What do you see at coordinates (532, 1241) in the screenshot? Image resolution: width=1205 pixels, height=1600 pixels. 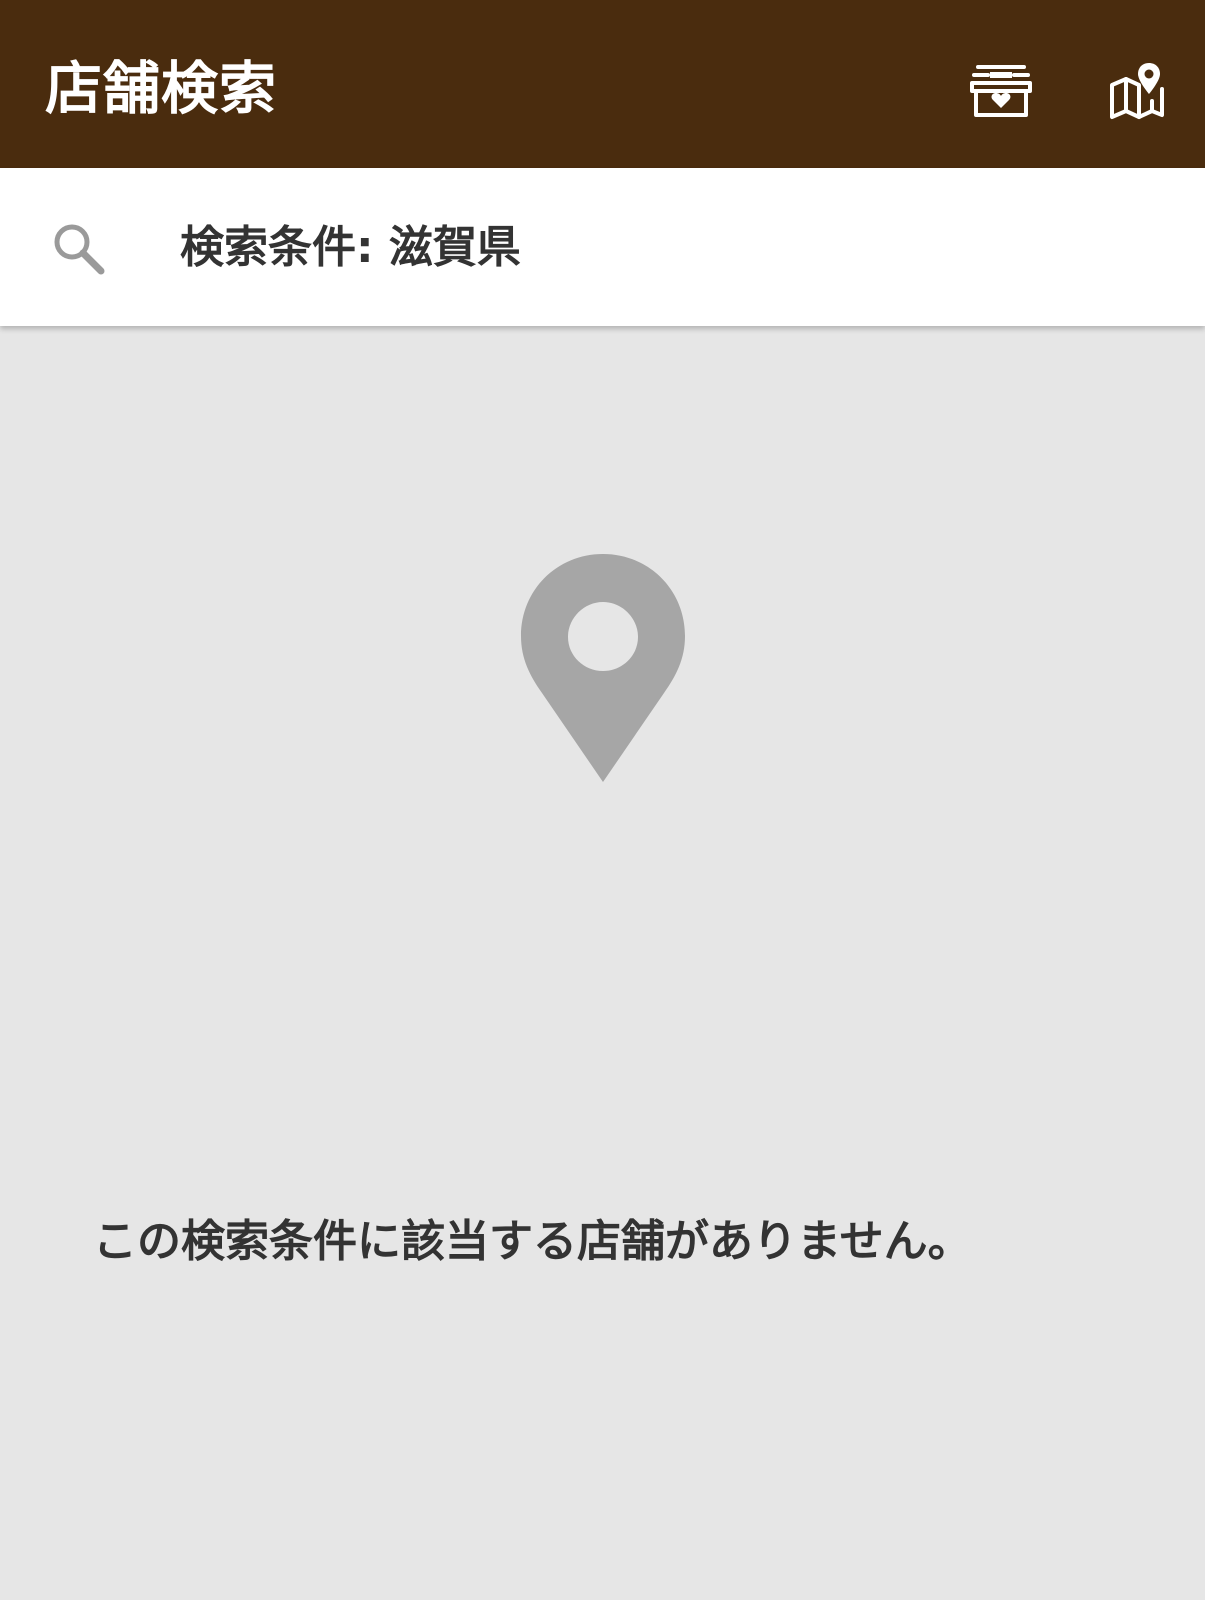 I see `empty-state-message: この検索条件に該当する店舗がありません。` at bounding box center [532, 1241].